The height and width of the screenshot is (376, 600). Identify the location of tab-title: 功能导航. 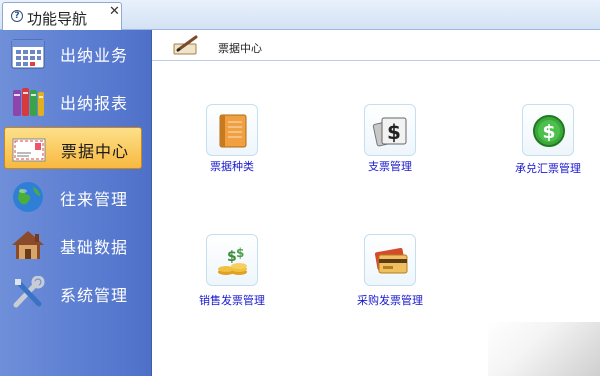
(57, 19).